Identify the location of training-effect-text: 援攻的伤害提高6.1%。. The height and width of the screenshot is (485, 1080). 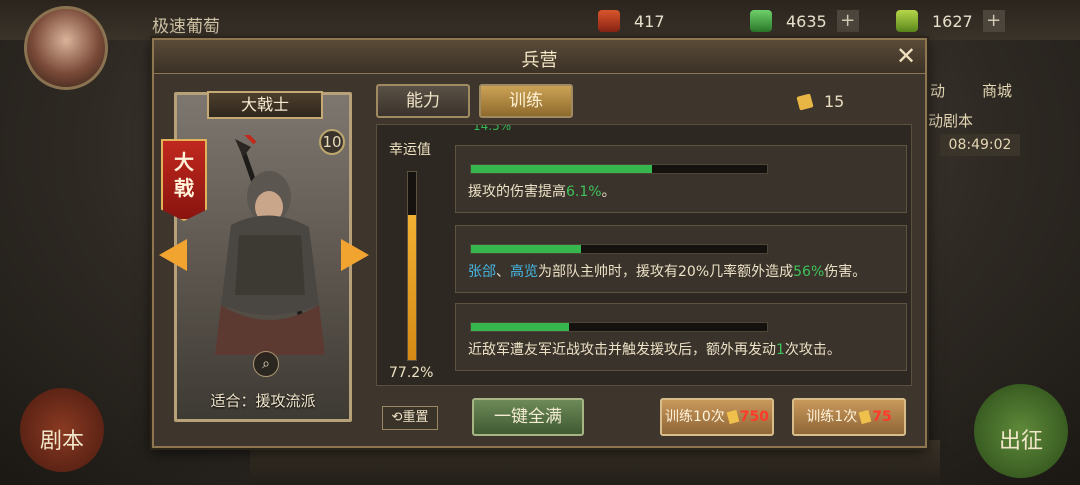
(683, 192).